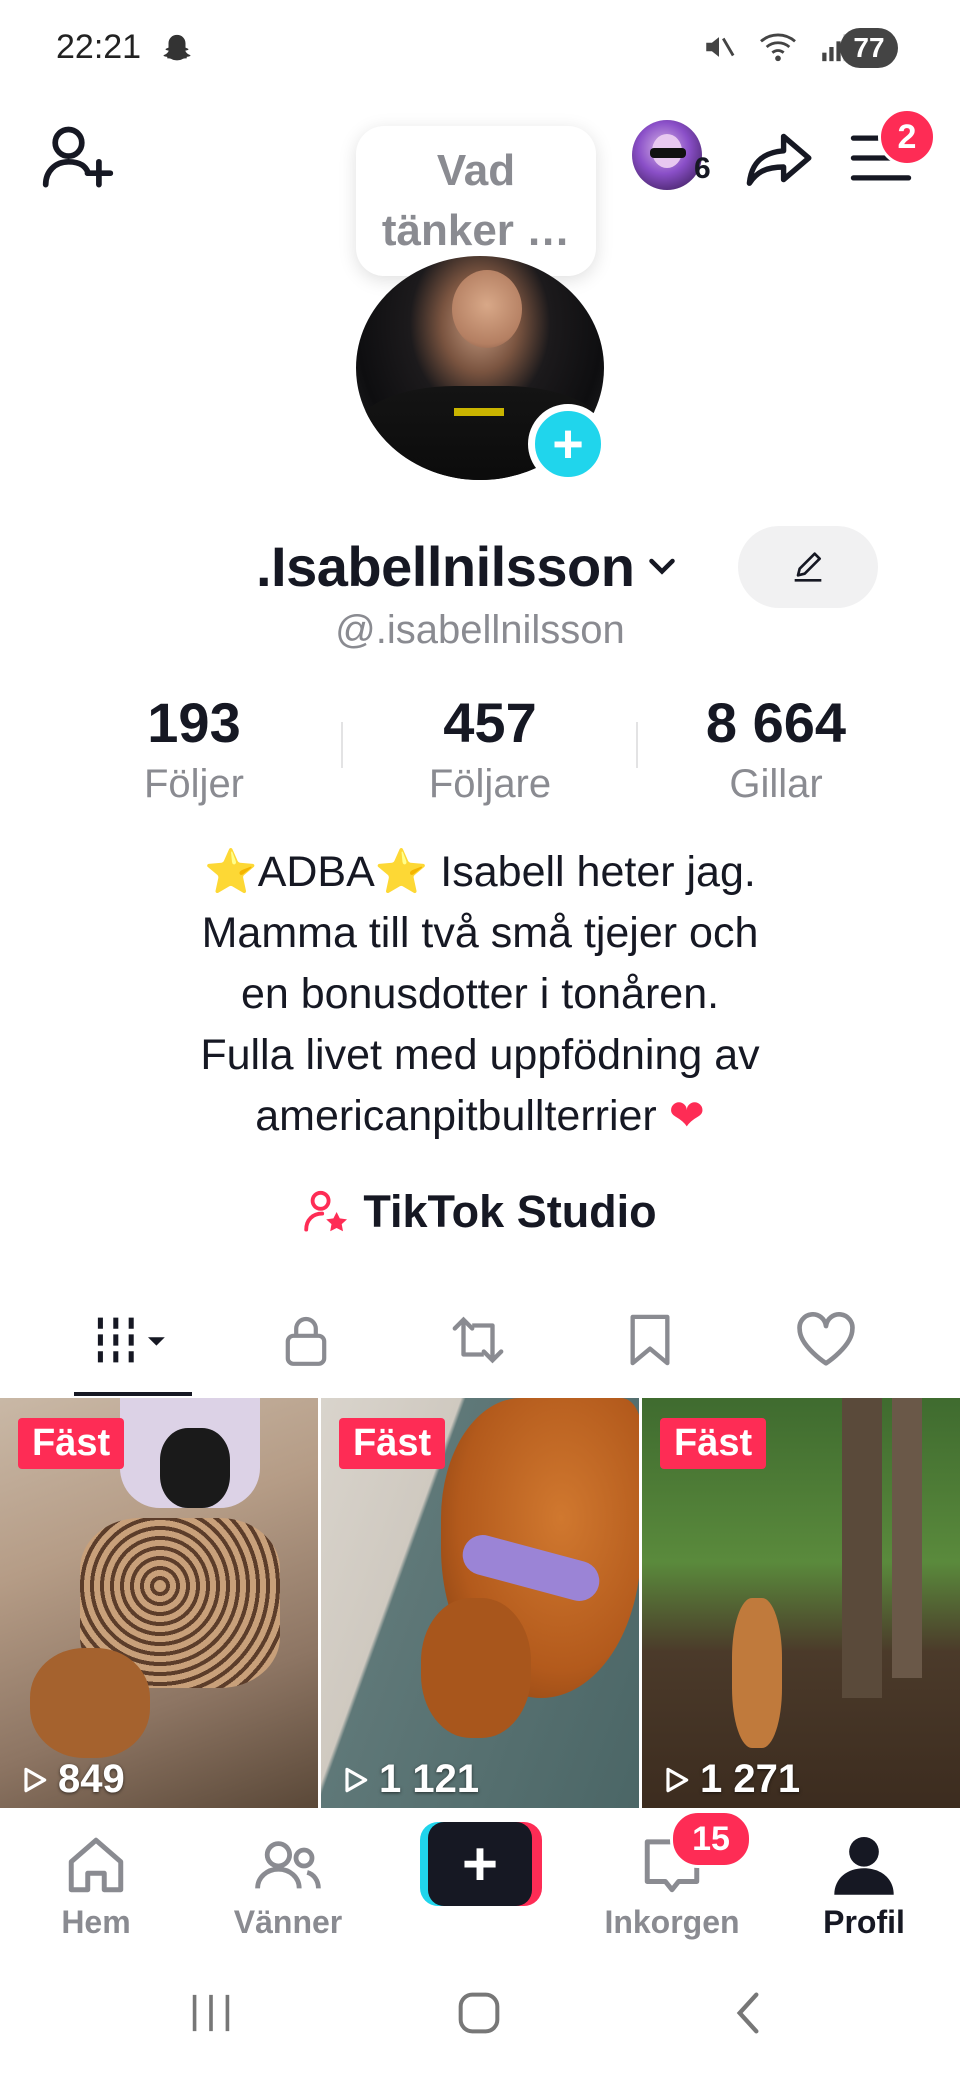 The image size is (960, 2080). Describe the element at coordinates (288, 1922) in the screenshot. I see `nav-label: Vänner` at that location.